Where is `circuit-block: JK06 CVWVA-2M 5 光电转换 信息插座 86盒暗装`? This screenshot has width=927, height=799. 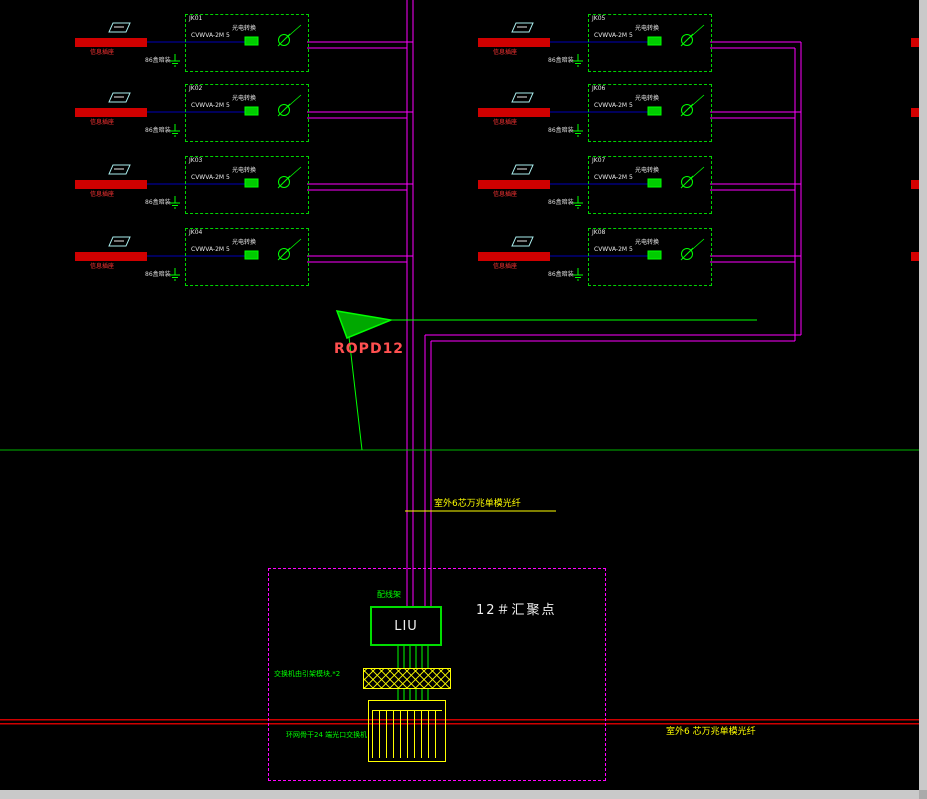
circuit-block: JK06 CVWVA-2M 5 光电转换 信息插座 86盒暗装 is located at coordinates (595, 123).